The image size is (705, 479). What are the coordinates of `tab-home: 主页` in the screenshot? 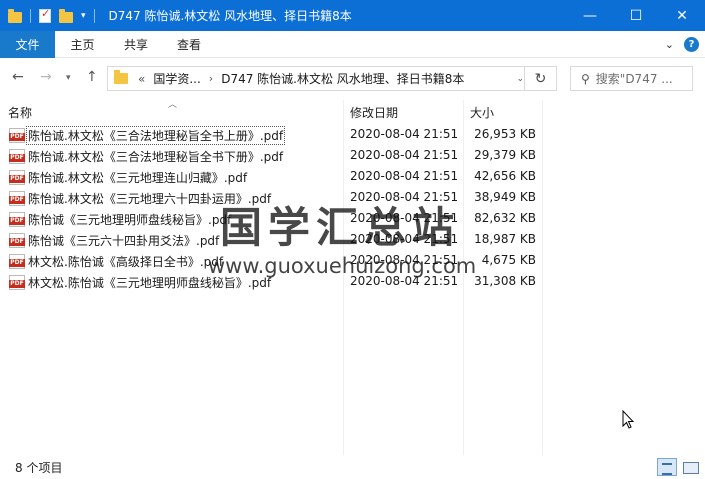 It's located at (82, 44).